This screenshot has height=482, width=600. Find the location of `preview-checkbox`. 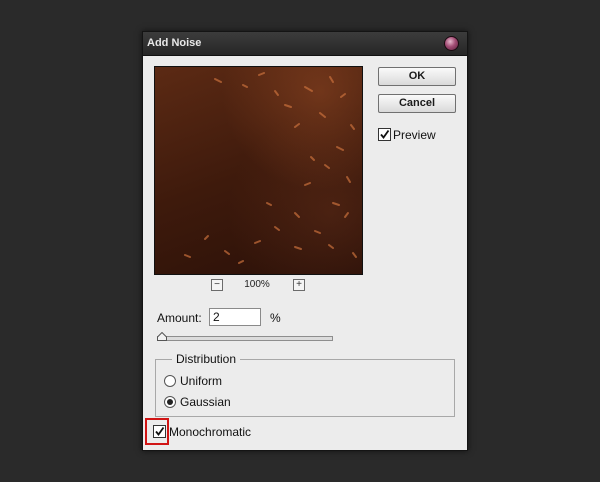

preview-checkbox is located at coordinates (384, 134).